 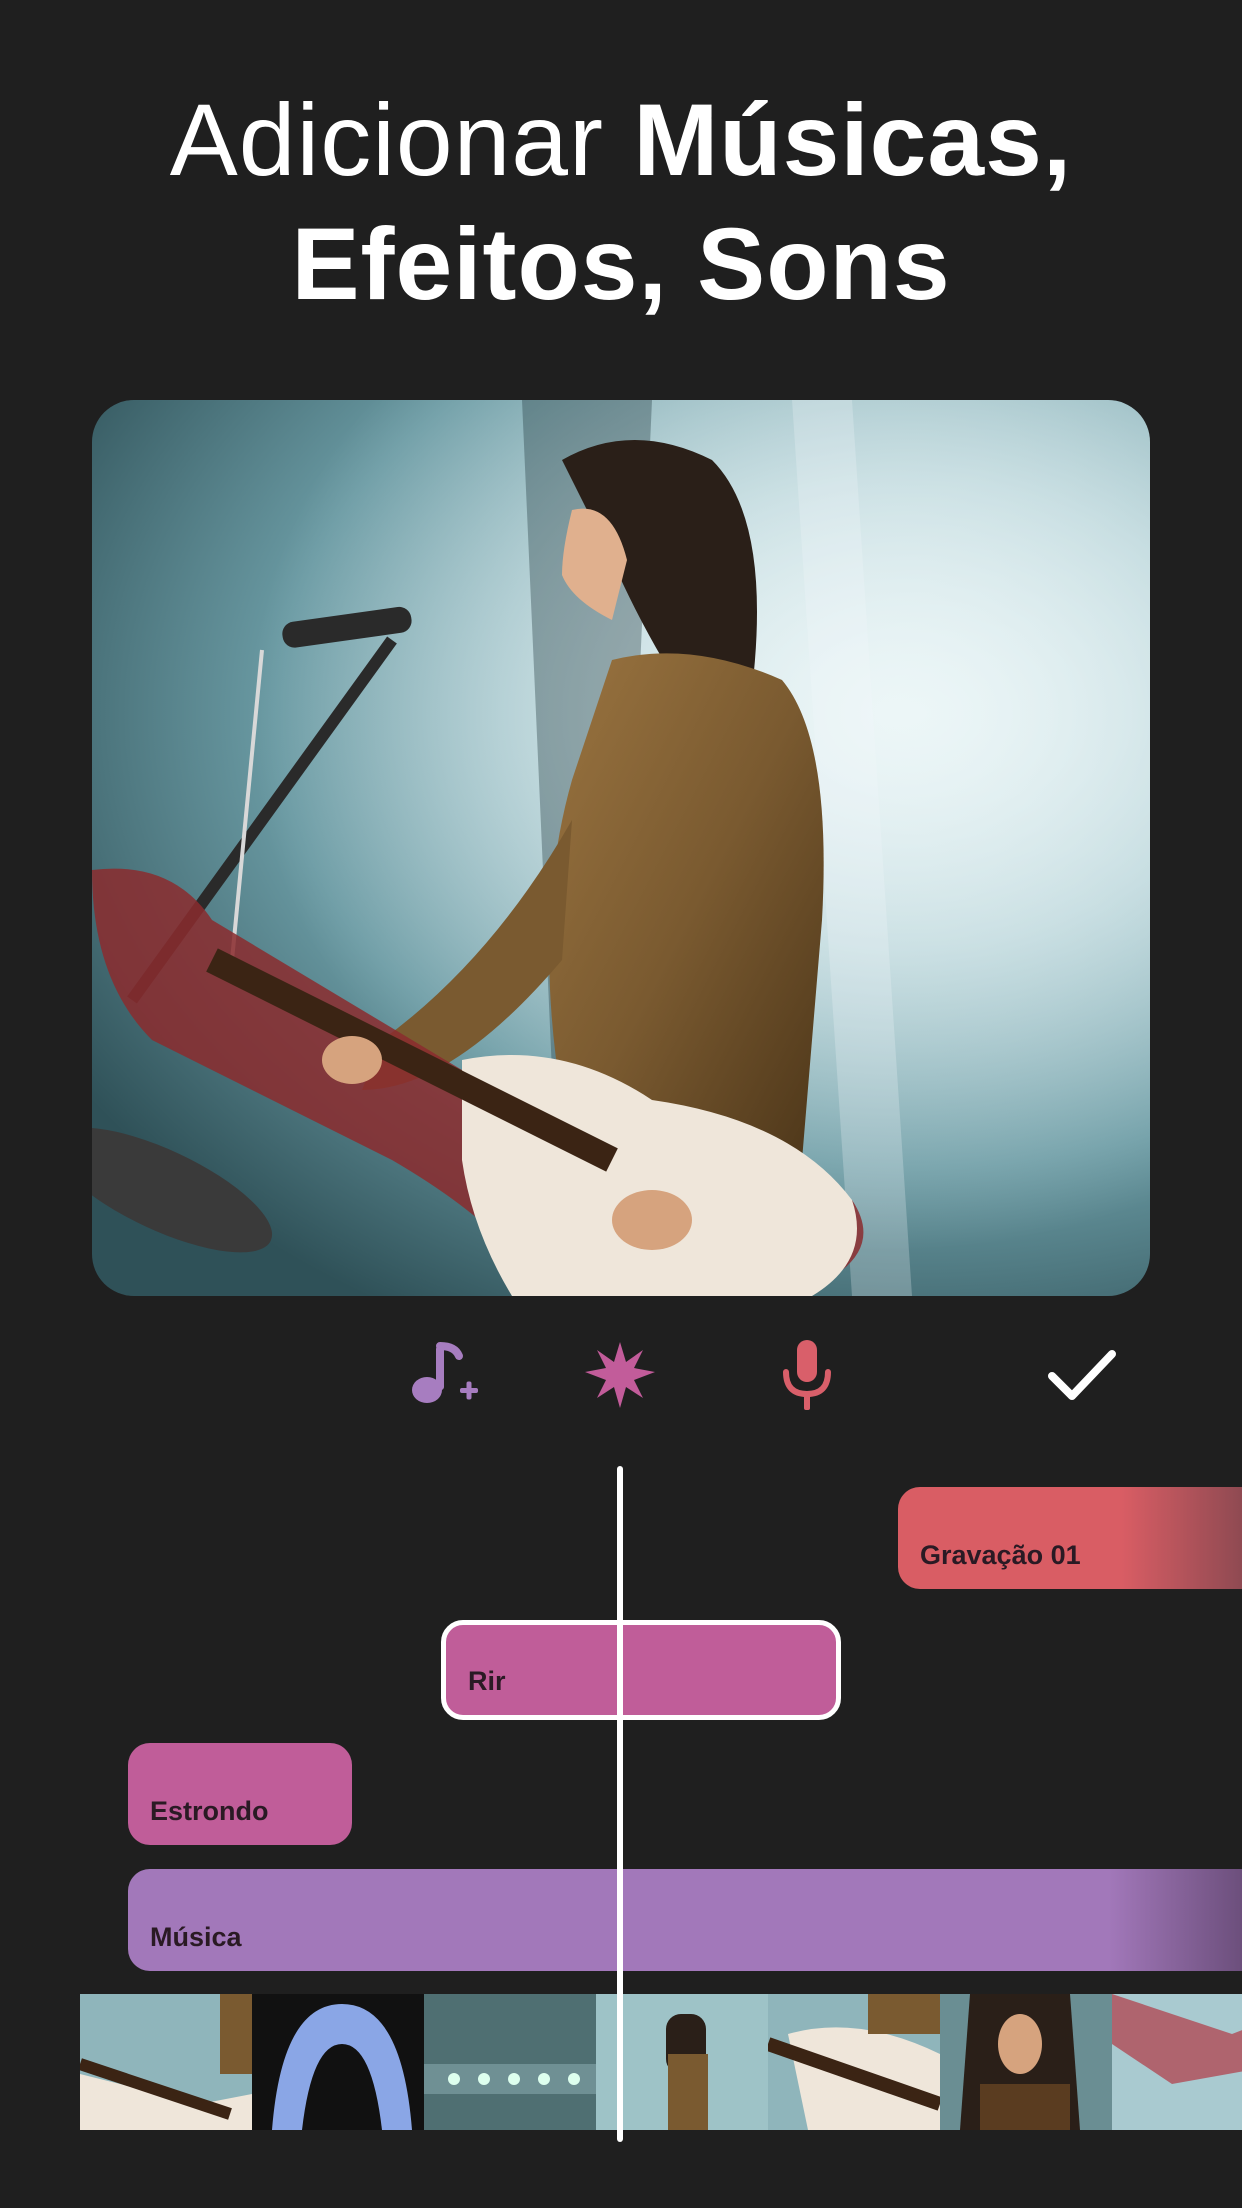 What do you see at coordinates (620, 1804) in the screenshot?
I see `timeline-playhead` at bounding box center [620, 1804].